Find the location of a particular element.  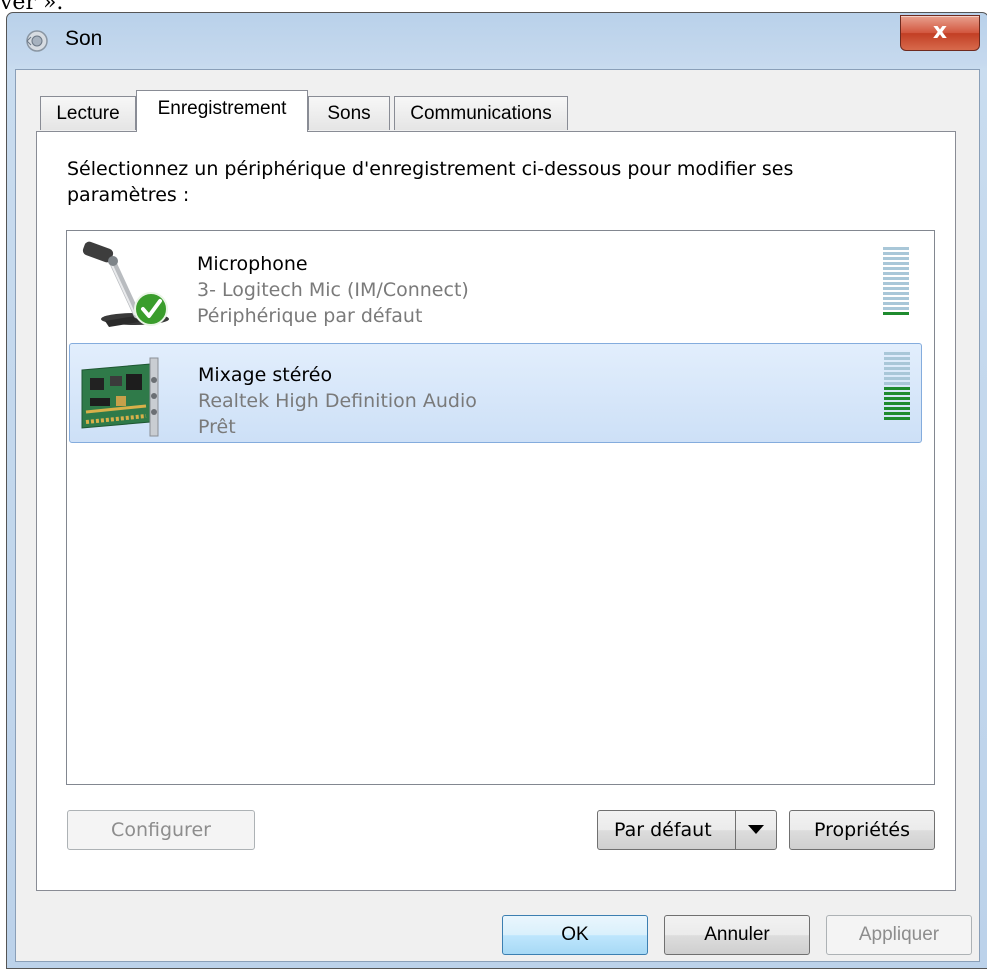

button-label: Configurer is located at coordinates (161, 830).